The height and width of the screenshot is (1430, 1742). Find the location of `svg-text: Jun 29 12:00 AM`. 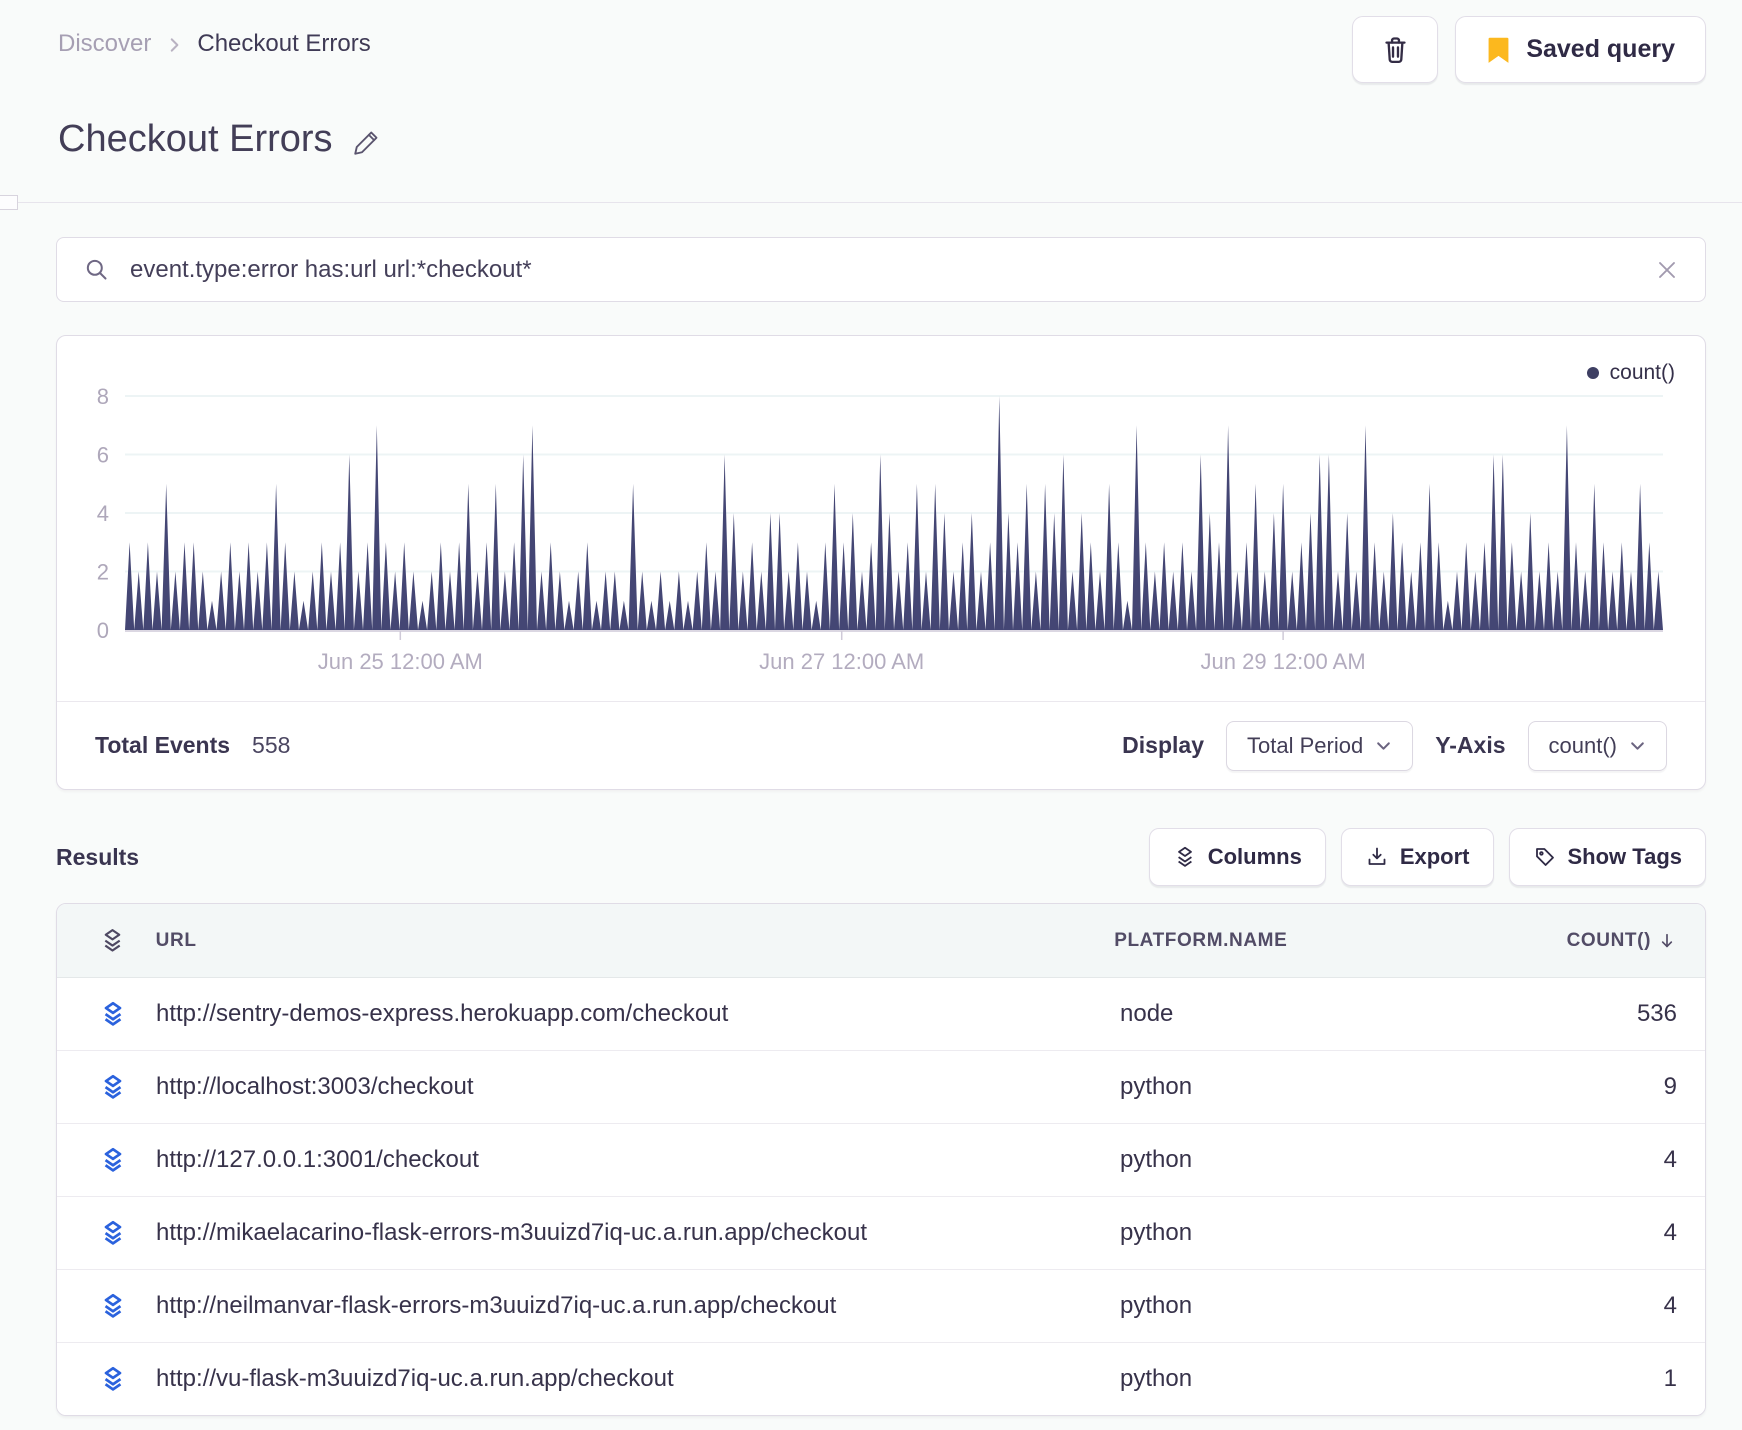

svg-text: Jun 29 12:00 AM is located at coordinates (1283, 661).